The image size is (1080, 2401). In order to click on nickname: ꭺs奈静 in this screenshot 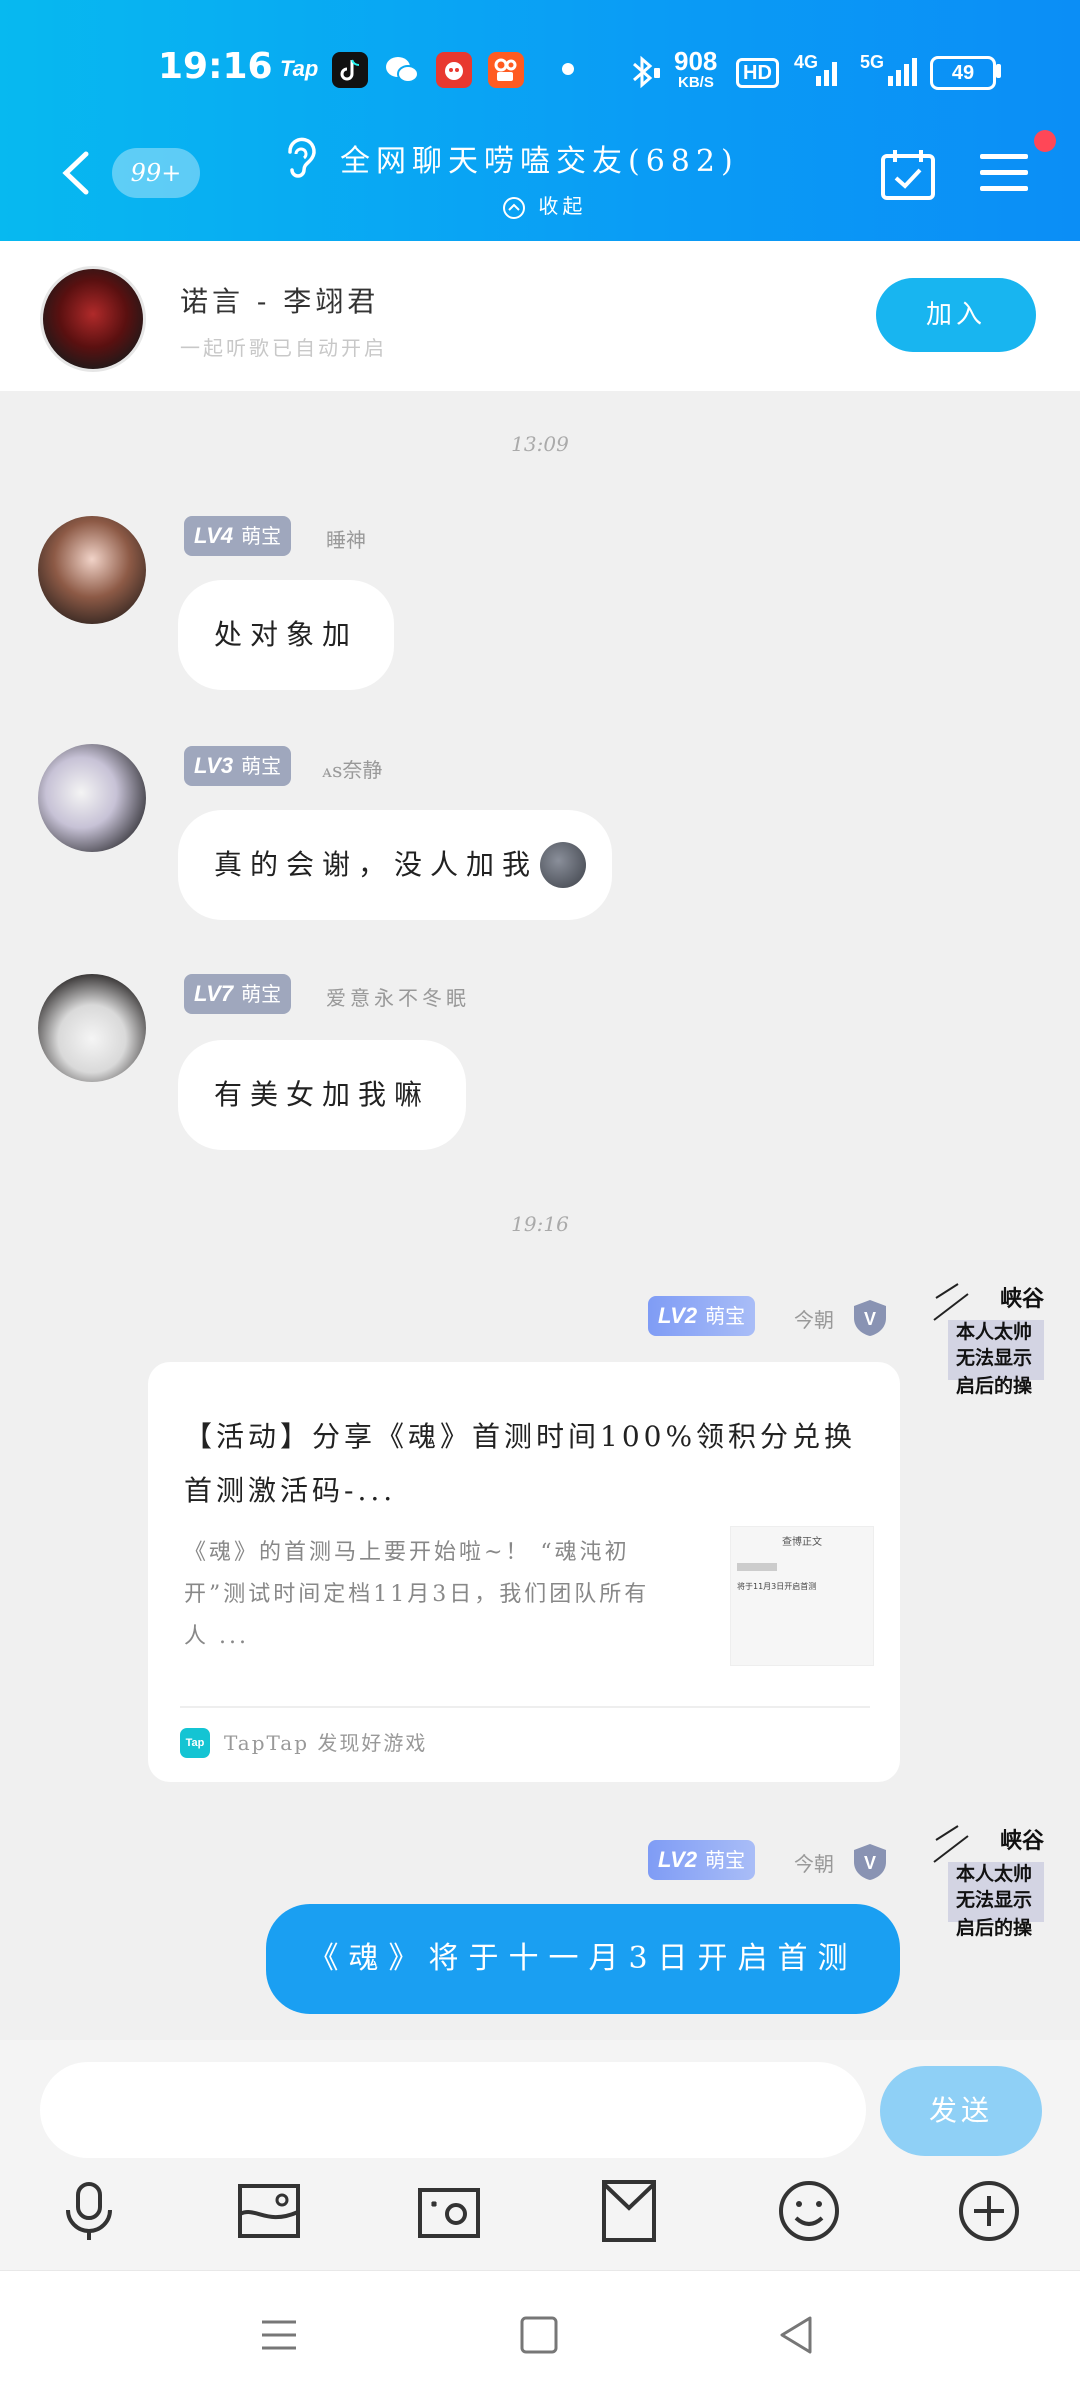, I will do `click(352, 768)`.